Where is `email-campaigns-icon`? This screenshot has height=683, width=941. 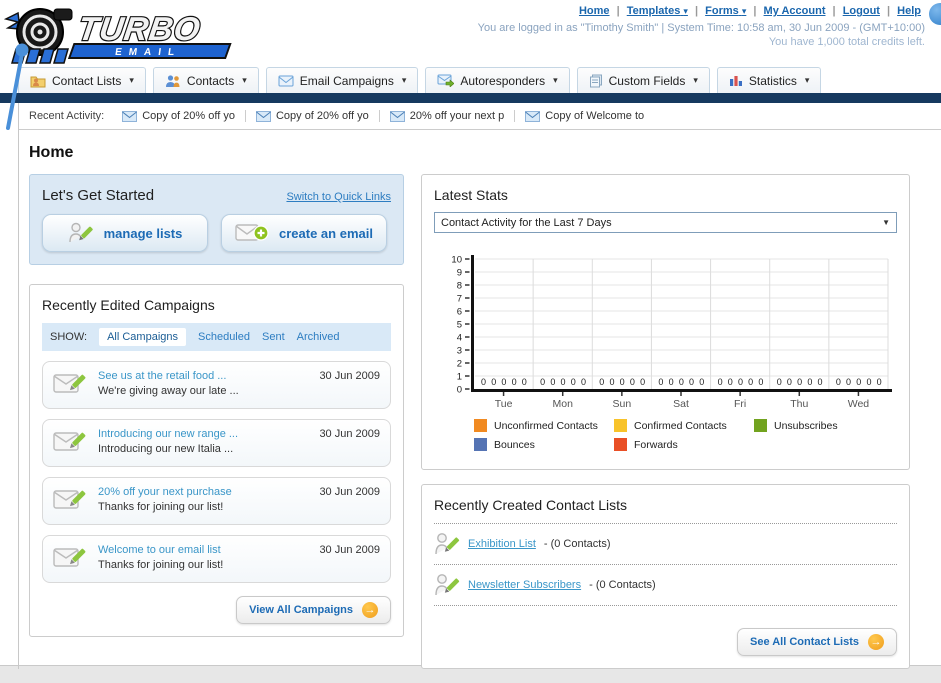
email-campaigns-icon is located at coordinates (286, 80).